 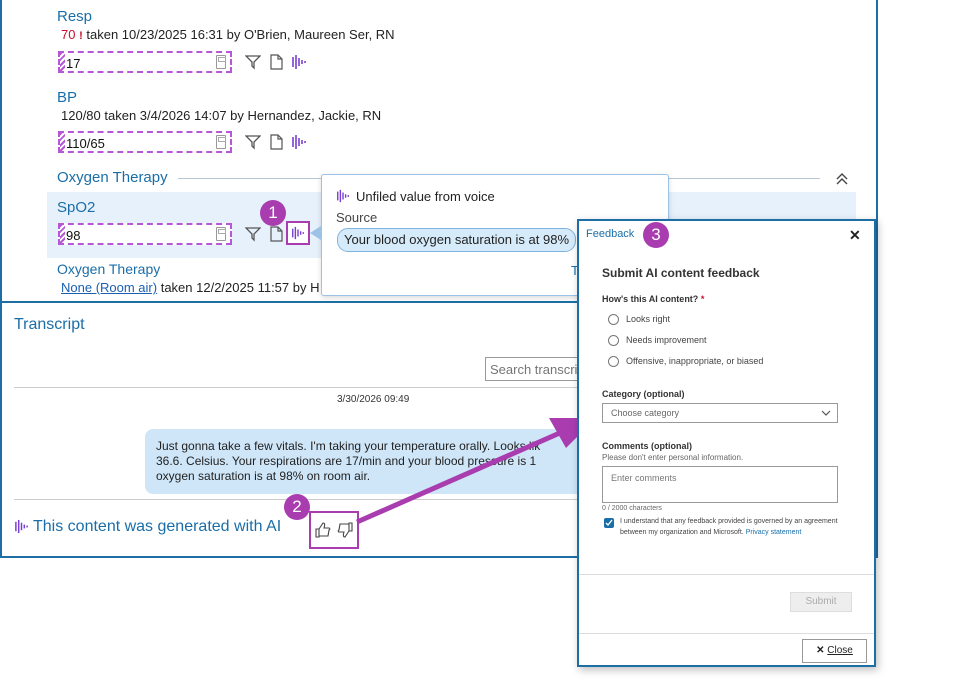 What do you see at coordinates (855, 235) in the screenshot?
I see `close-icon: ✕` at bounding box center [855, 235].